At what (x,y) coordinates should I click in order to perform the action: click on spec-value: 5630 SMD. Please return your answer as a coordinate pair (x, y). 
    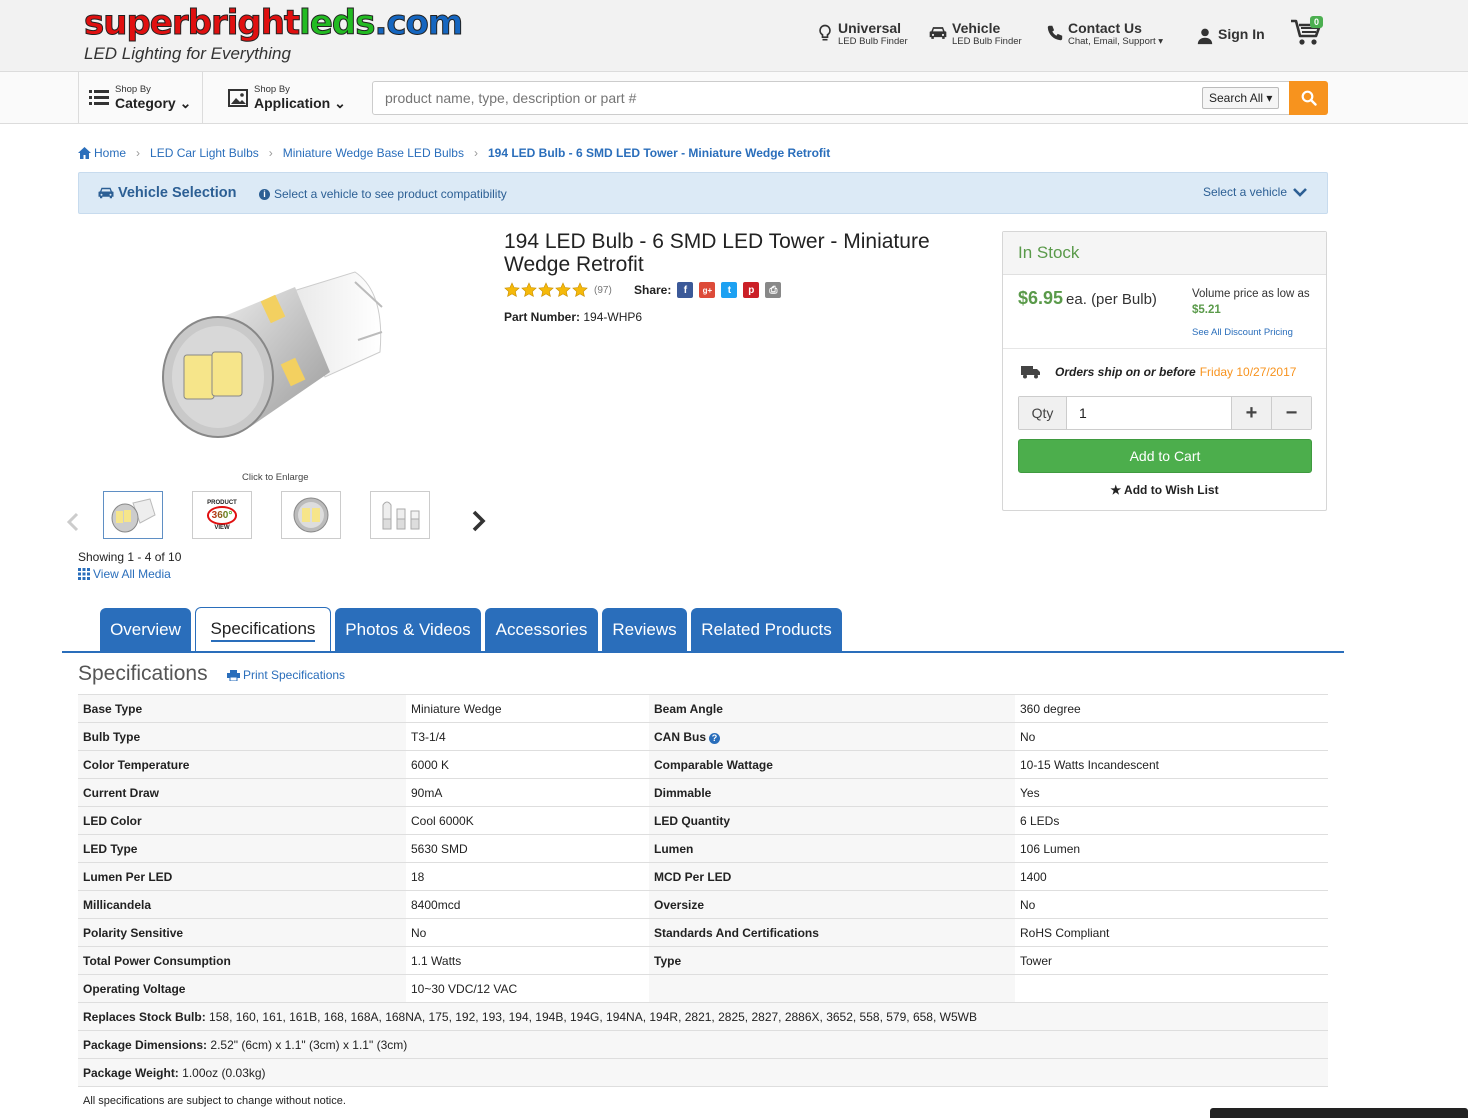
    Looking at the image, I should click on (527, 848).